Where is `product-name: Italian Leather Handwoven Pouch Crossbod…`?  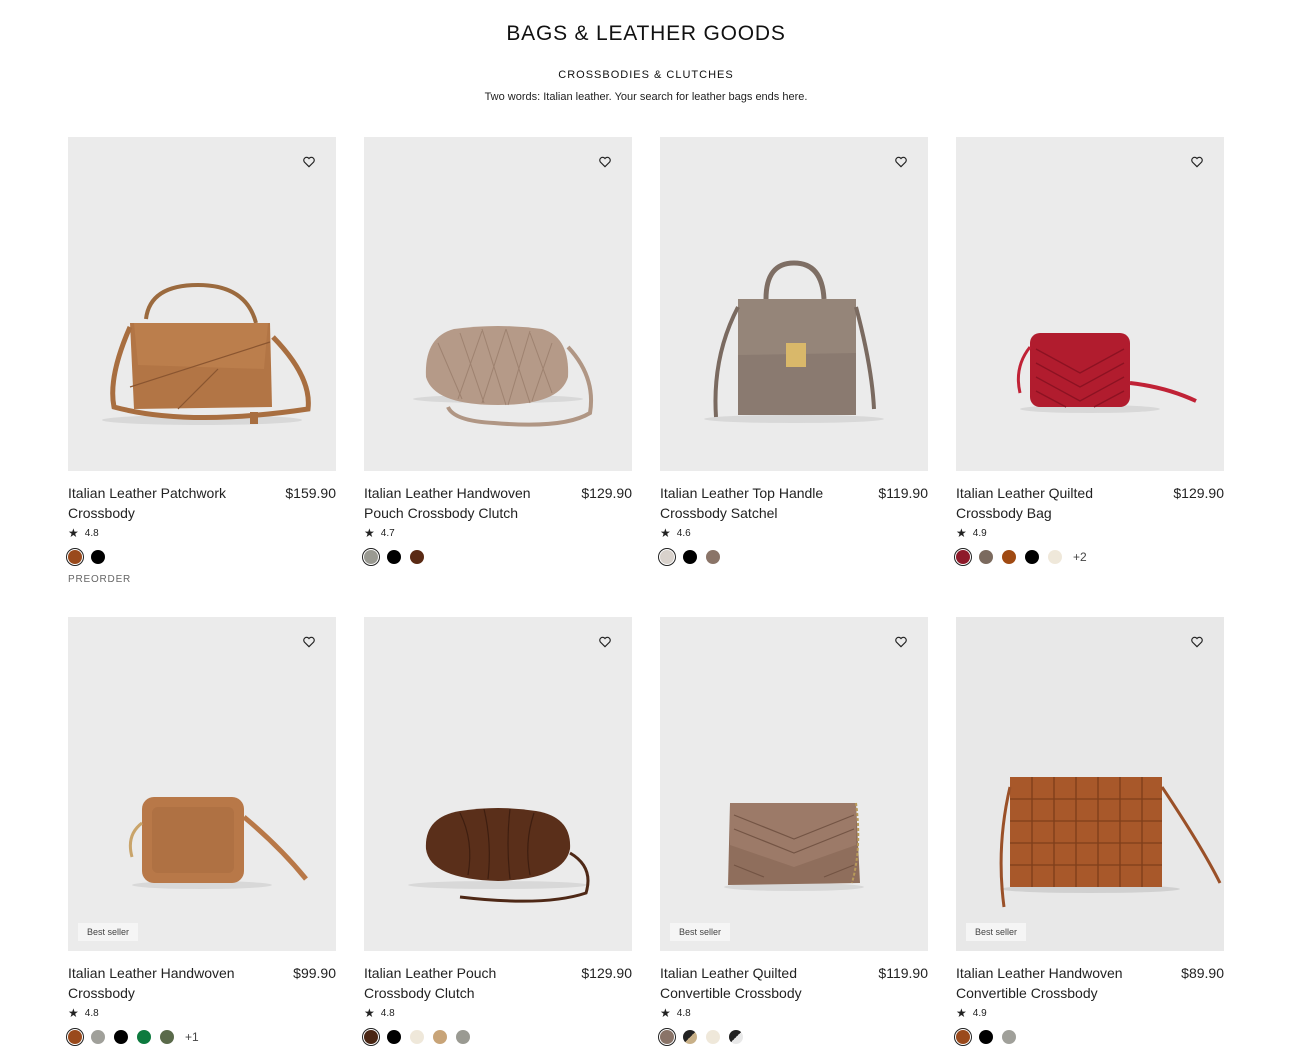
product-name: Italian Leather Handwoven Pouch Crossbod… is located at coordinates (459, 503).